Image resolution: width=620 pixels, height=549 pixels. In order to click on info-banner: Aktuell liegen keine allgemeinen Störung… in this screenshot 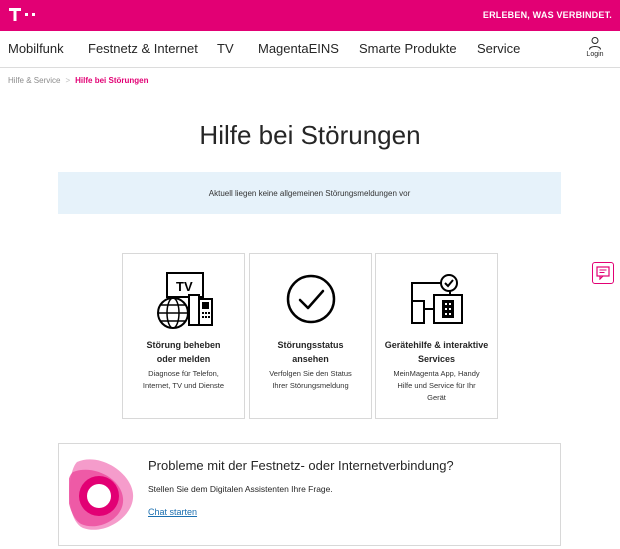, I will do `click(309, 193)`.